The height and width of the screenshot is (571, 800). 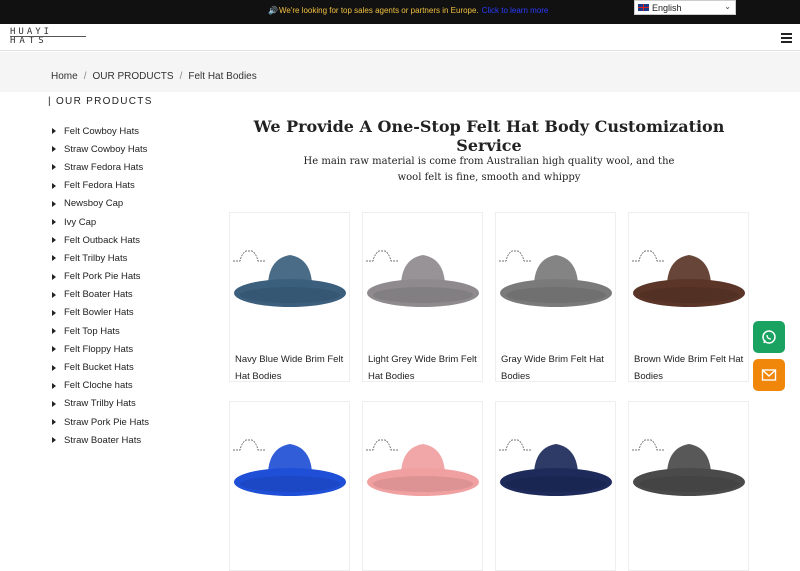 What do you see at coordinates (291, 368) in the screenshot?
I see `product-name: Navy Blue Wide Brim Felt Hat Bodies` at bounding box center [291, 368].